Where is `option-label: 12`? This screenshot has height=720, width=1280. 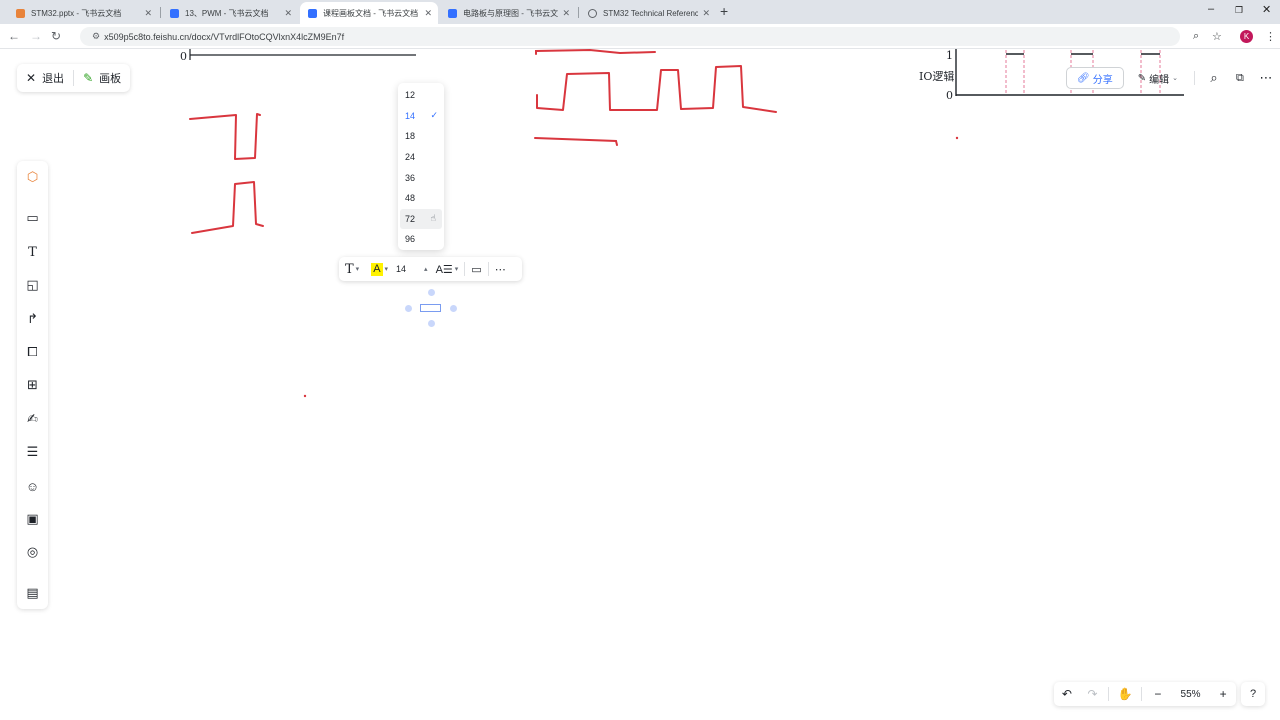
option-label: 12 is located at coordinates (410, 95).